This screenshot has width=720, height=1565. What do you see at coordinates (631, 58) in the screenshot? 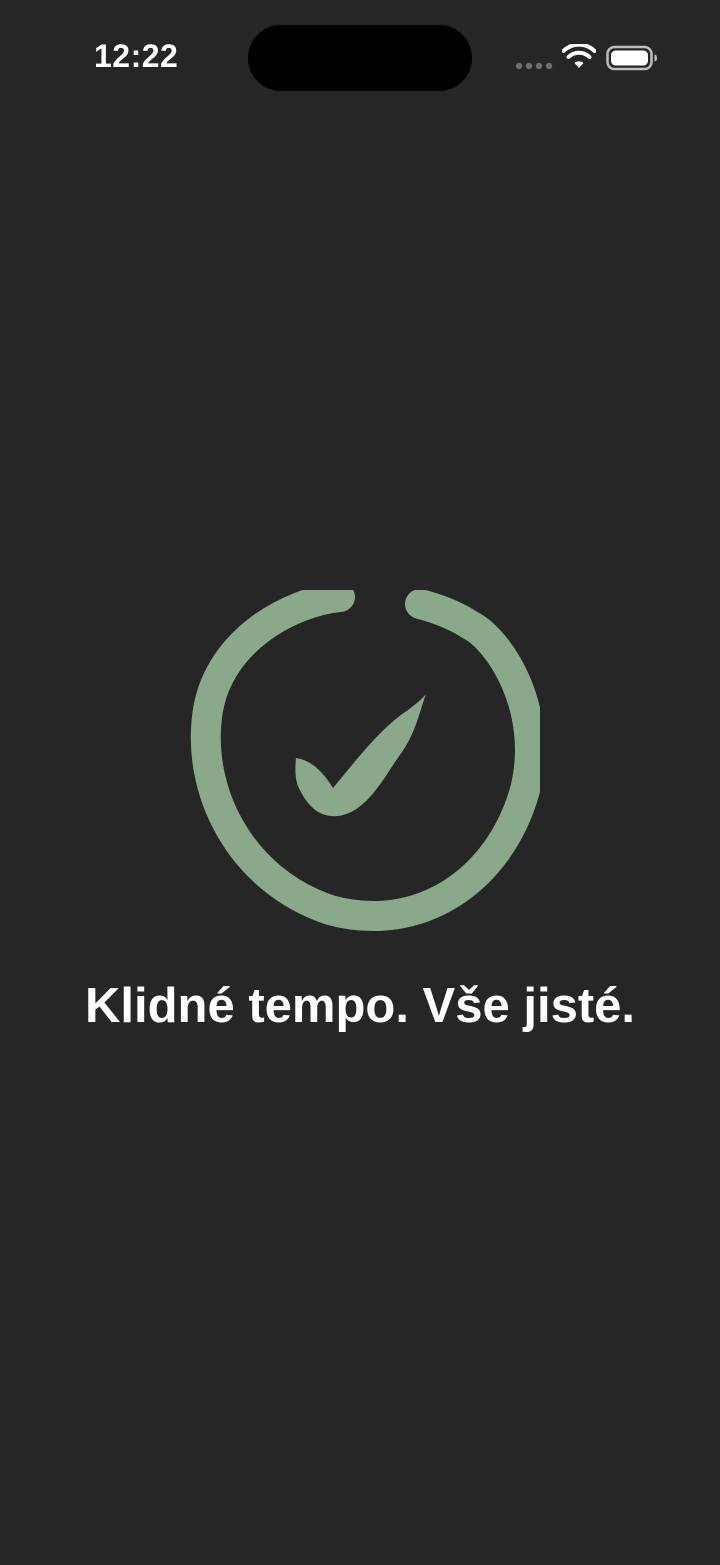
I see `battery-icon` at bounding box center [631, 58].